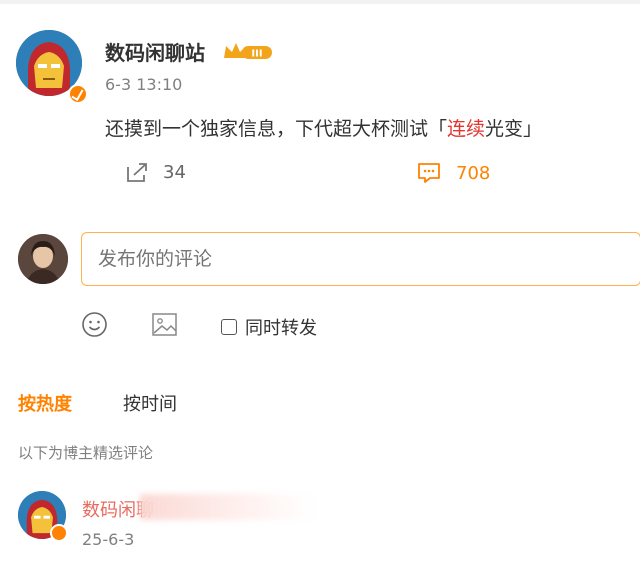 This screenshot has width=640, height=576. I want to click on repost-toggle: 同时转发, so click(269, 327).